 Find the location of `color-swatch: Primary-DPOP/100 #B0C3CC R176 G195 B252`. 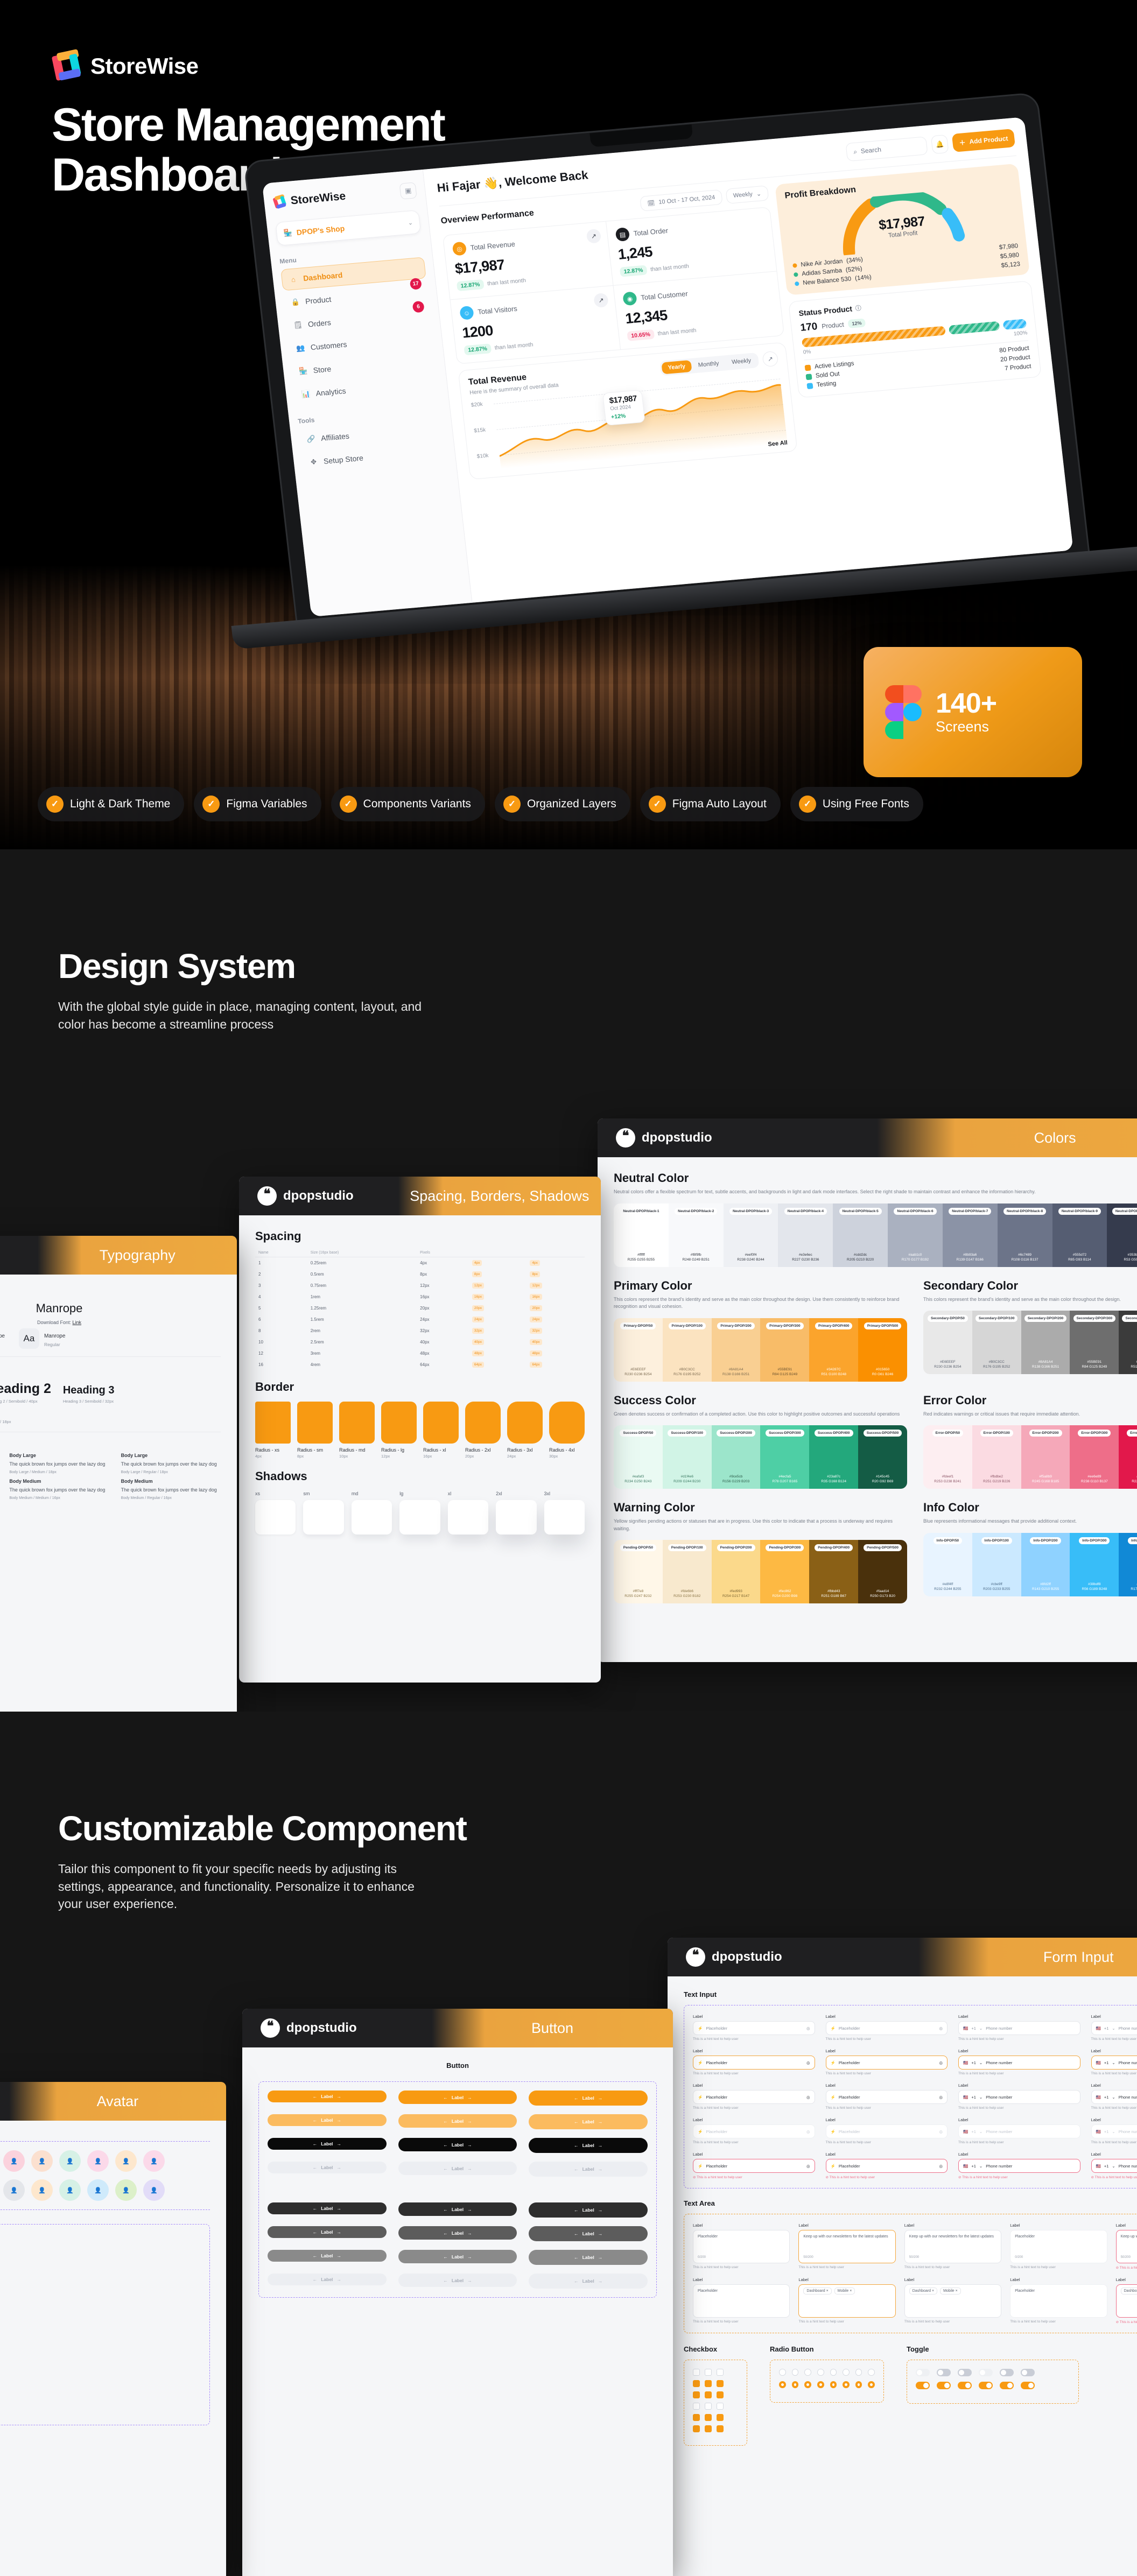

color-swatch: Primary-DPOP/100 #B0C3CC R176 G195 B252 is located at coordinates (687, 1350).